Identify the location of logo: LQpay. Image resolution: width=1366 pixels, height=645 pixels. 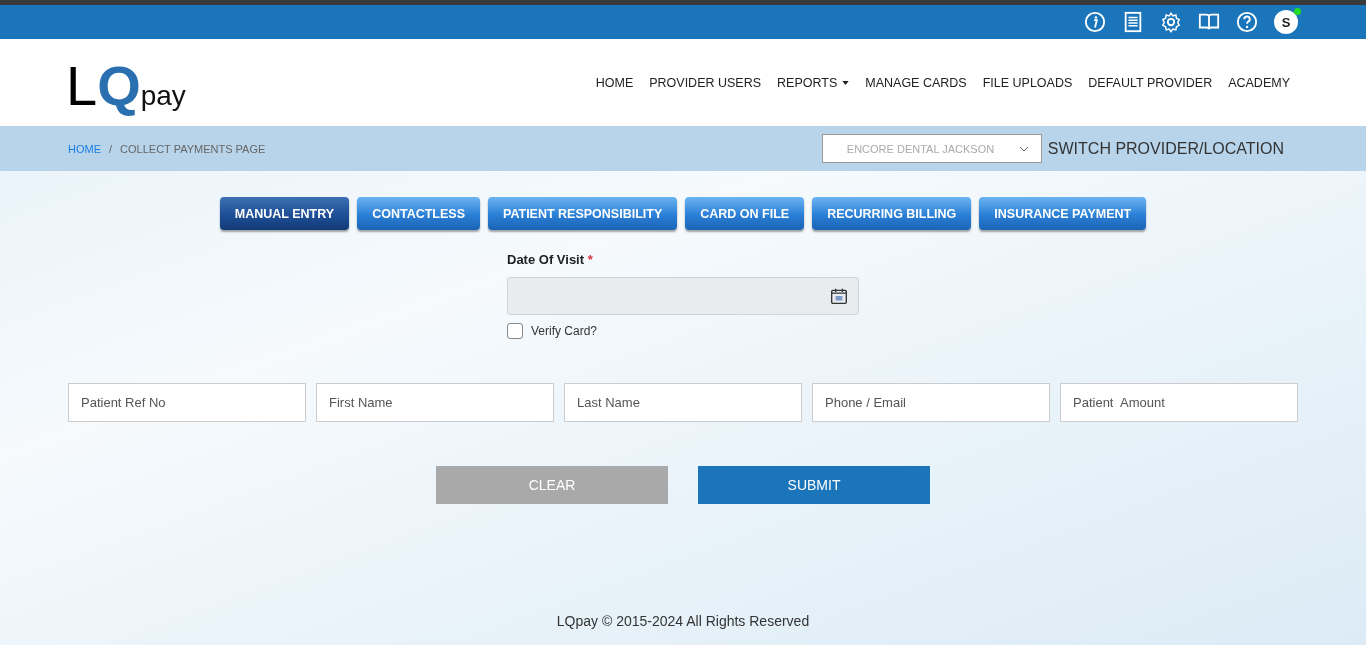
(126, 85).